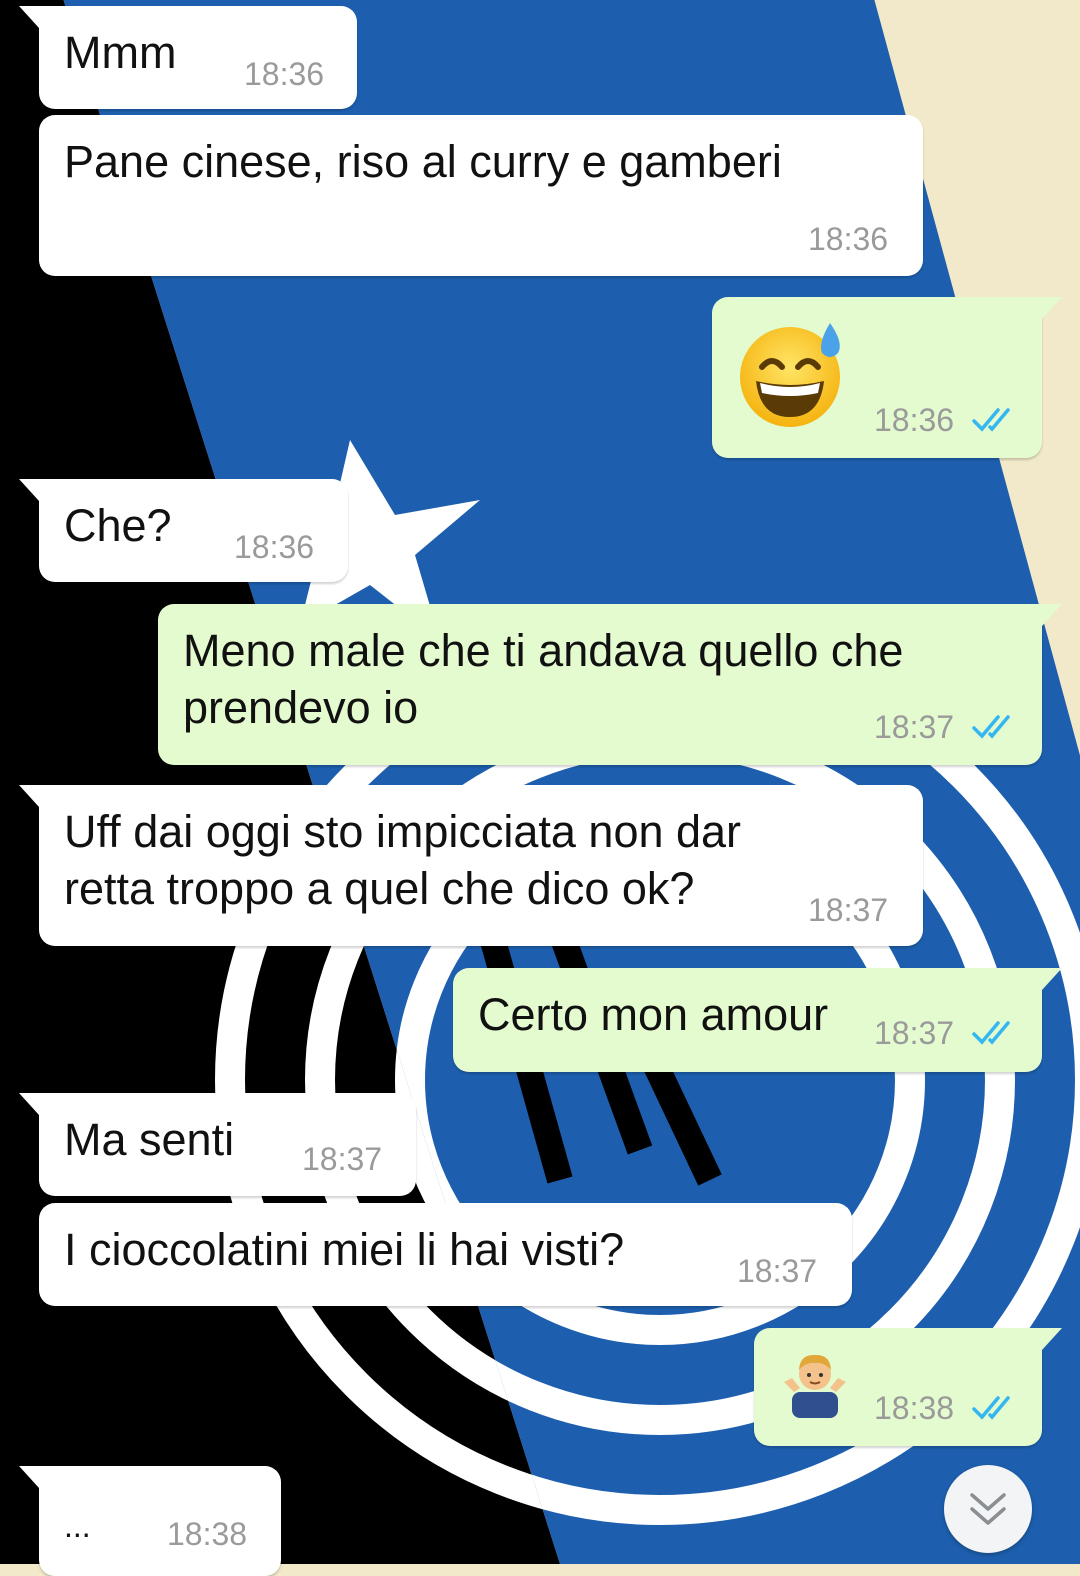 The width and height of the screenshot is (1080, 1576). What do you see at coordinates (908, 1387) in the screenshot?
I see `message-bubble: 18:38` at bounding box center [908, 1387].